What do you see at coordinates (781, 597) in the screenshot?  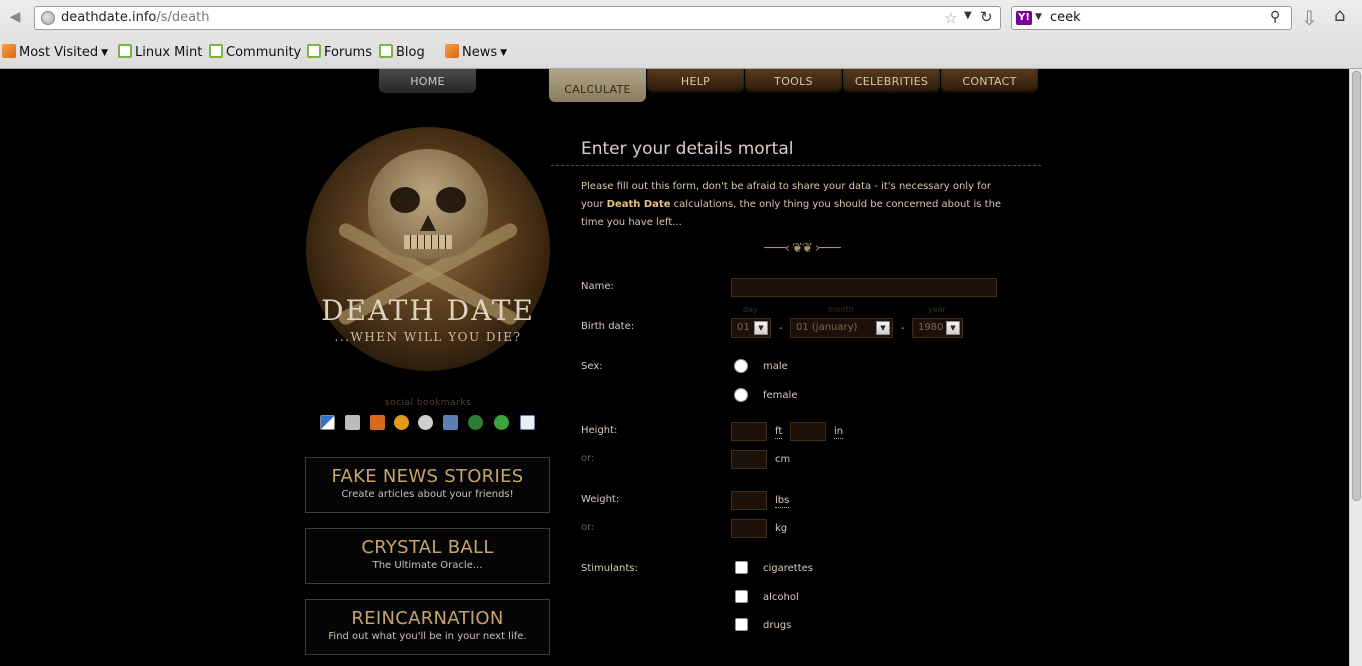 I see `alcohol-label: alcohol` at bounding box center [781, 597].